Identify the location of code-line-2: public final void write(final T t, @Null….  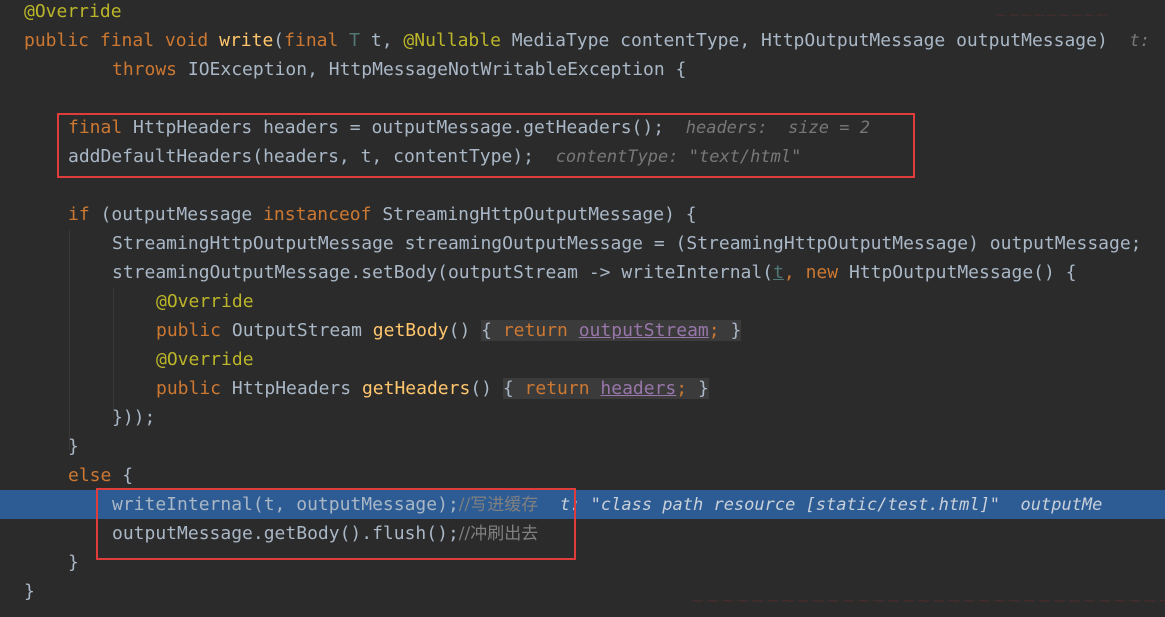
(582, 40).